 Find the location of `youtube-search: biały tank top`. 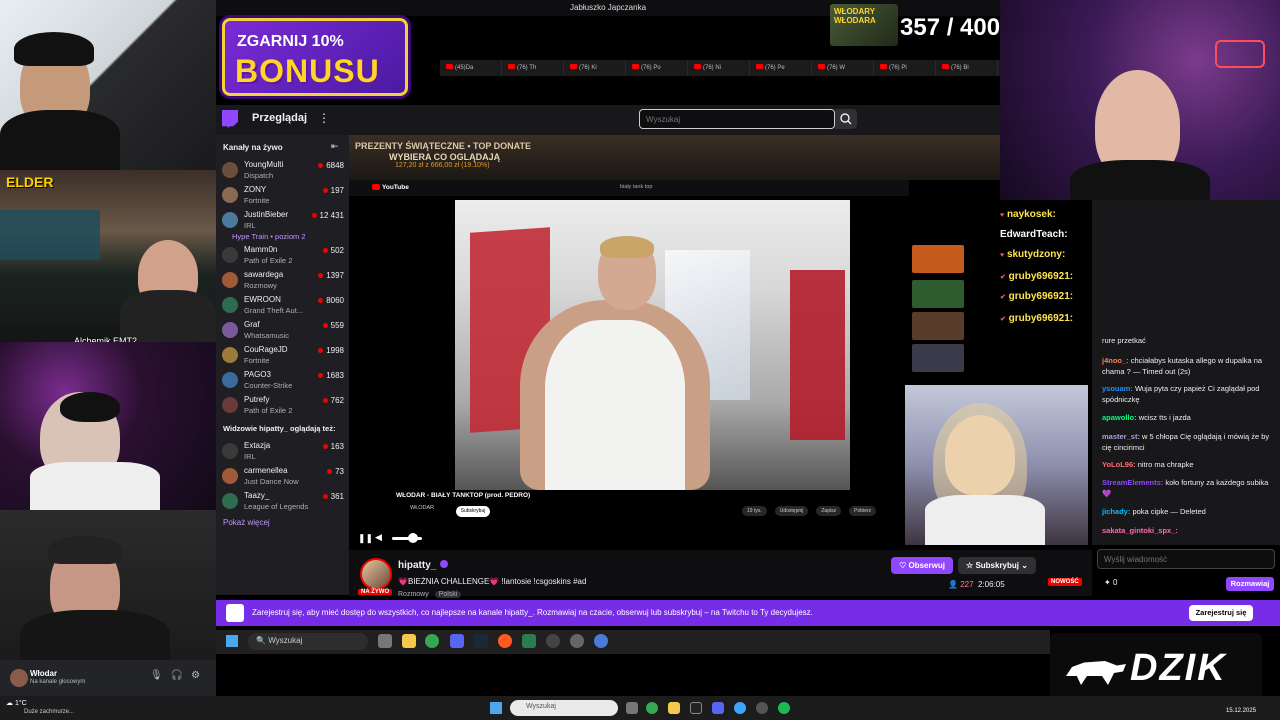

youtube-search: biały tank top is located at coordinates (636, 187).